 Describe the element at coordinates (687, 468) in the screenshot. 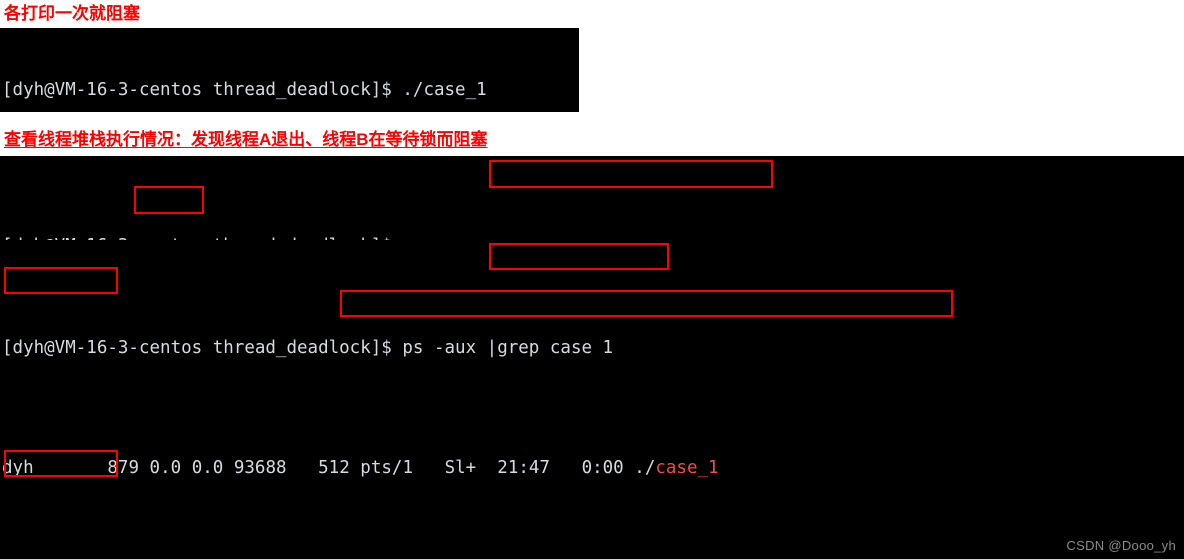

I see `grep-highlight-match: case_1` at that location.